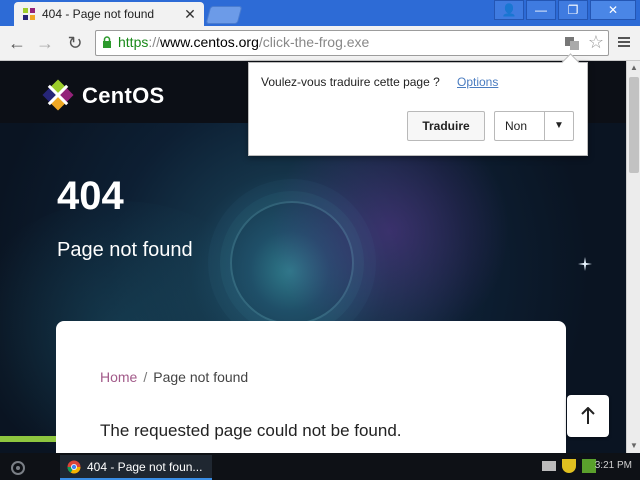  I want to click on shield-icon, so click(569, 466).